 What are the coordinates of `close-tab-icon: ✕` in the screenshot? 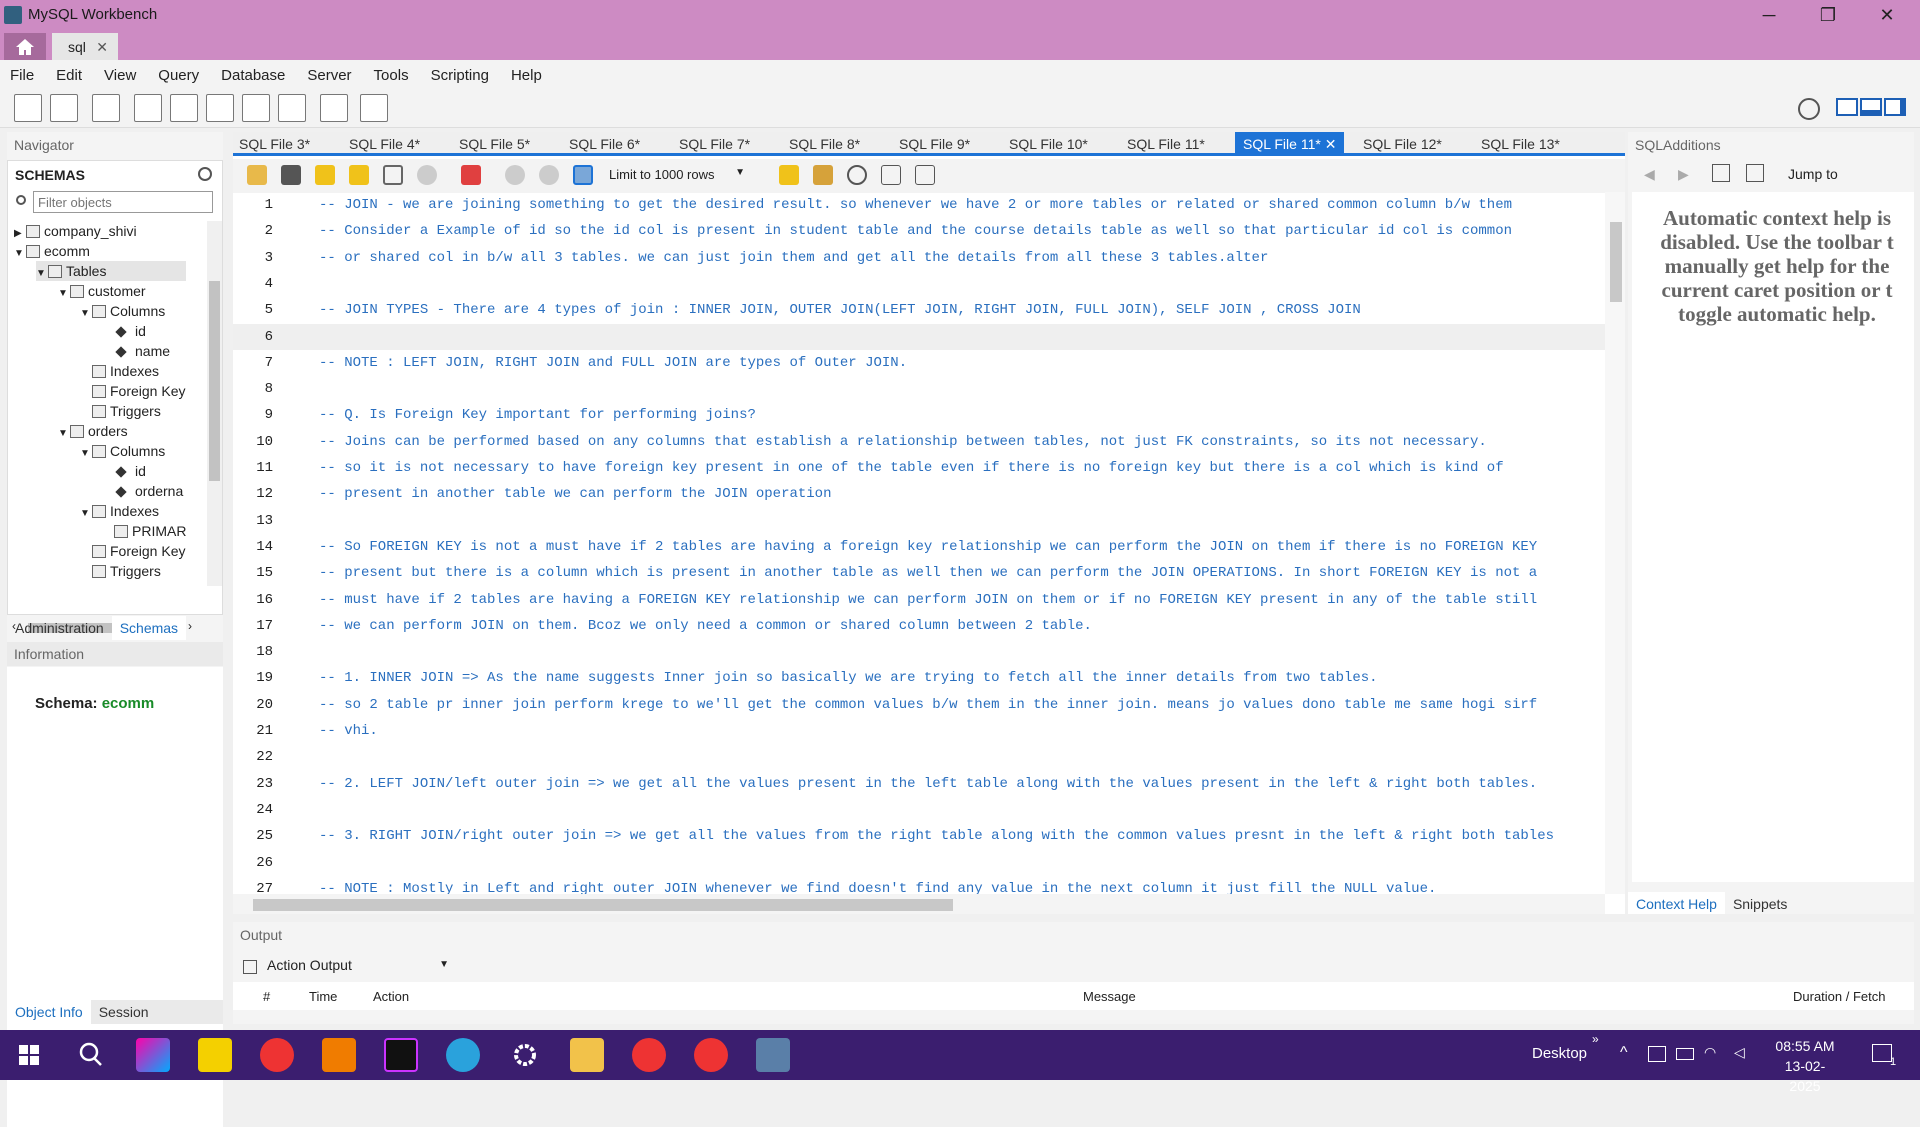 It's located at (102, 47).